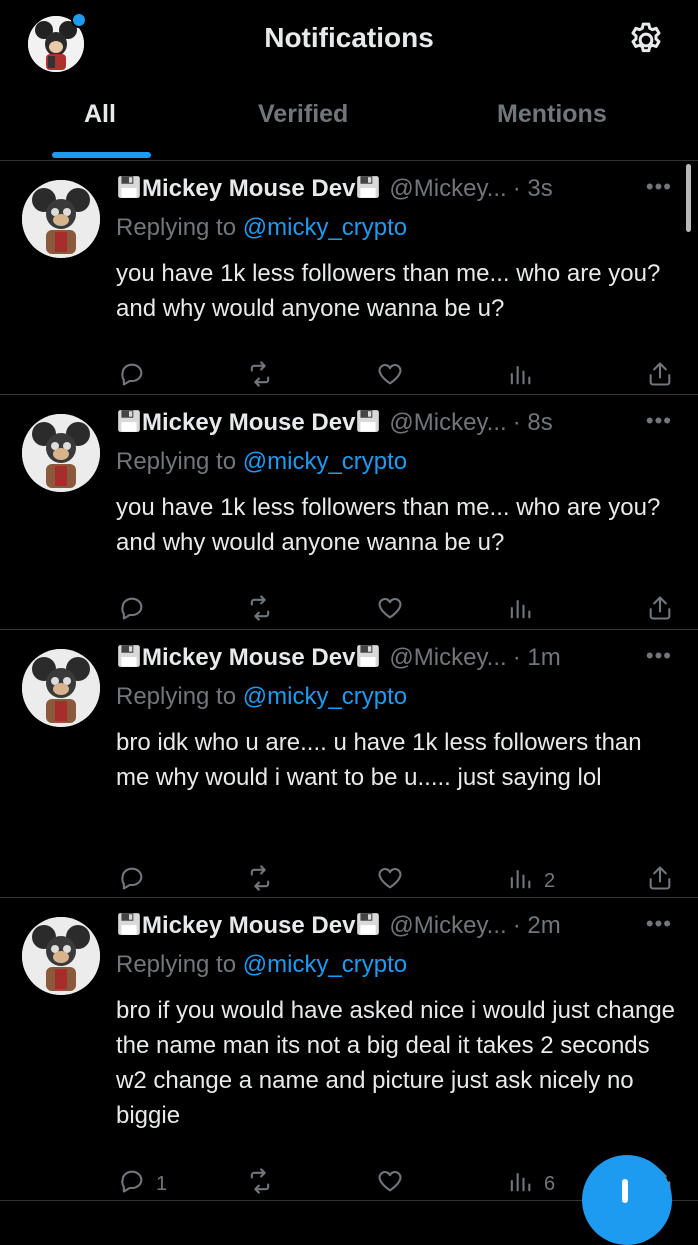 Image resolution: width=698 pixels, height=1245 pixels. Describe the element at coordinates (349, 37) in the screenshot. I see `page-title: Notifications` at that location.